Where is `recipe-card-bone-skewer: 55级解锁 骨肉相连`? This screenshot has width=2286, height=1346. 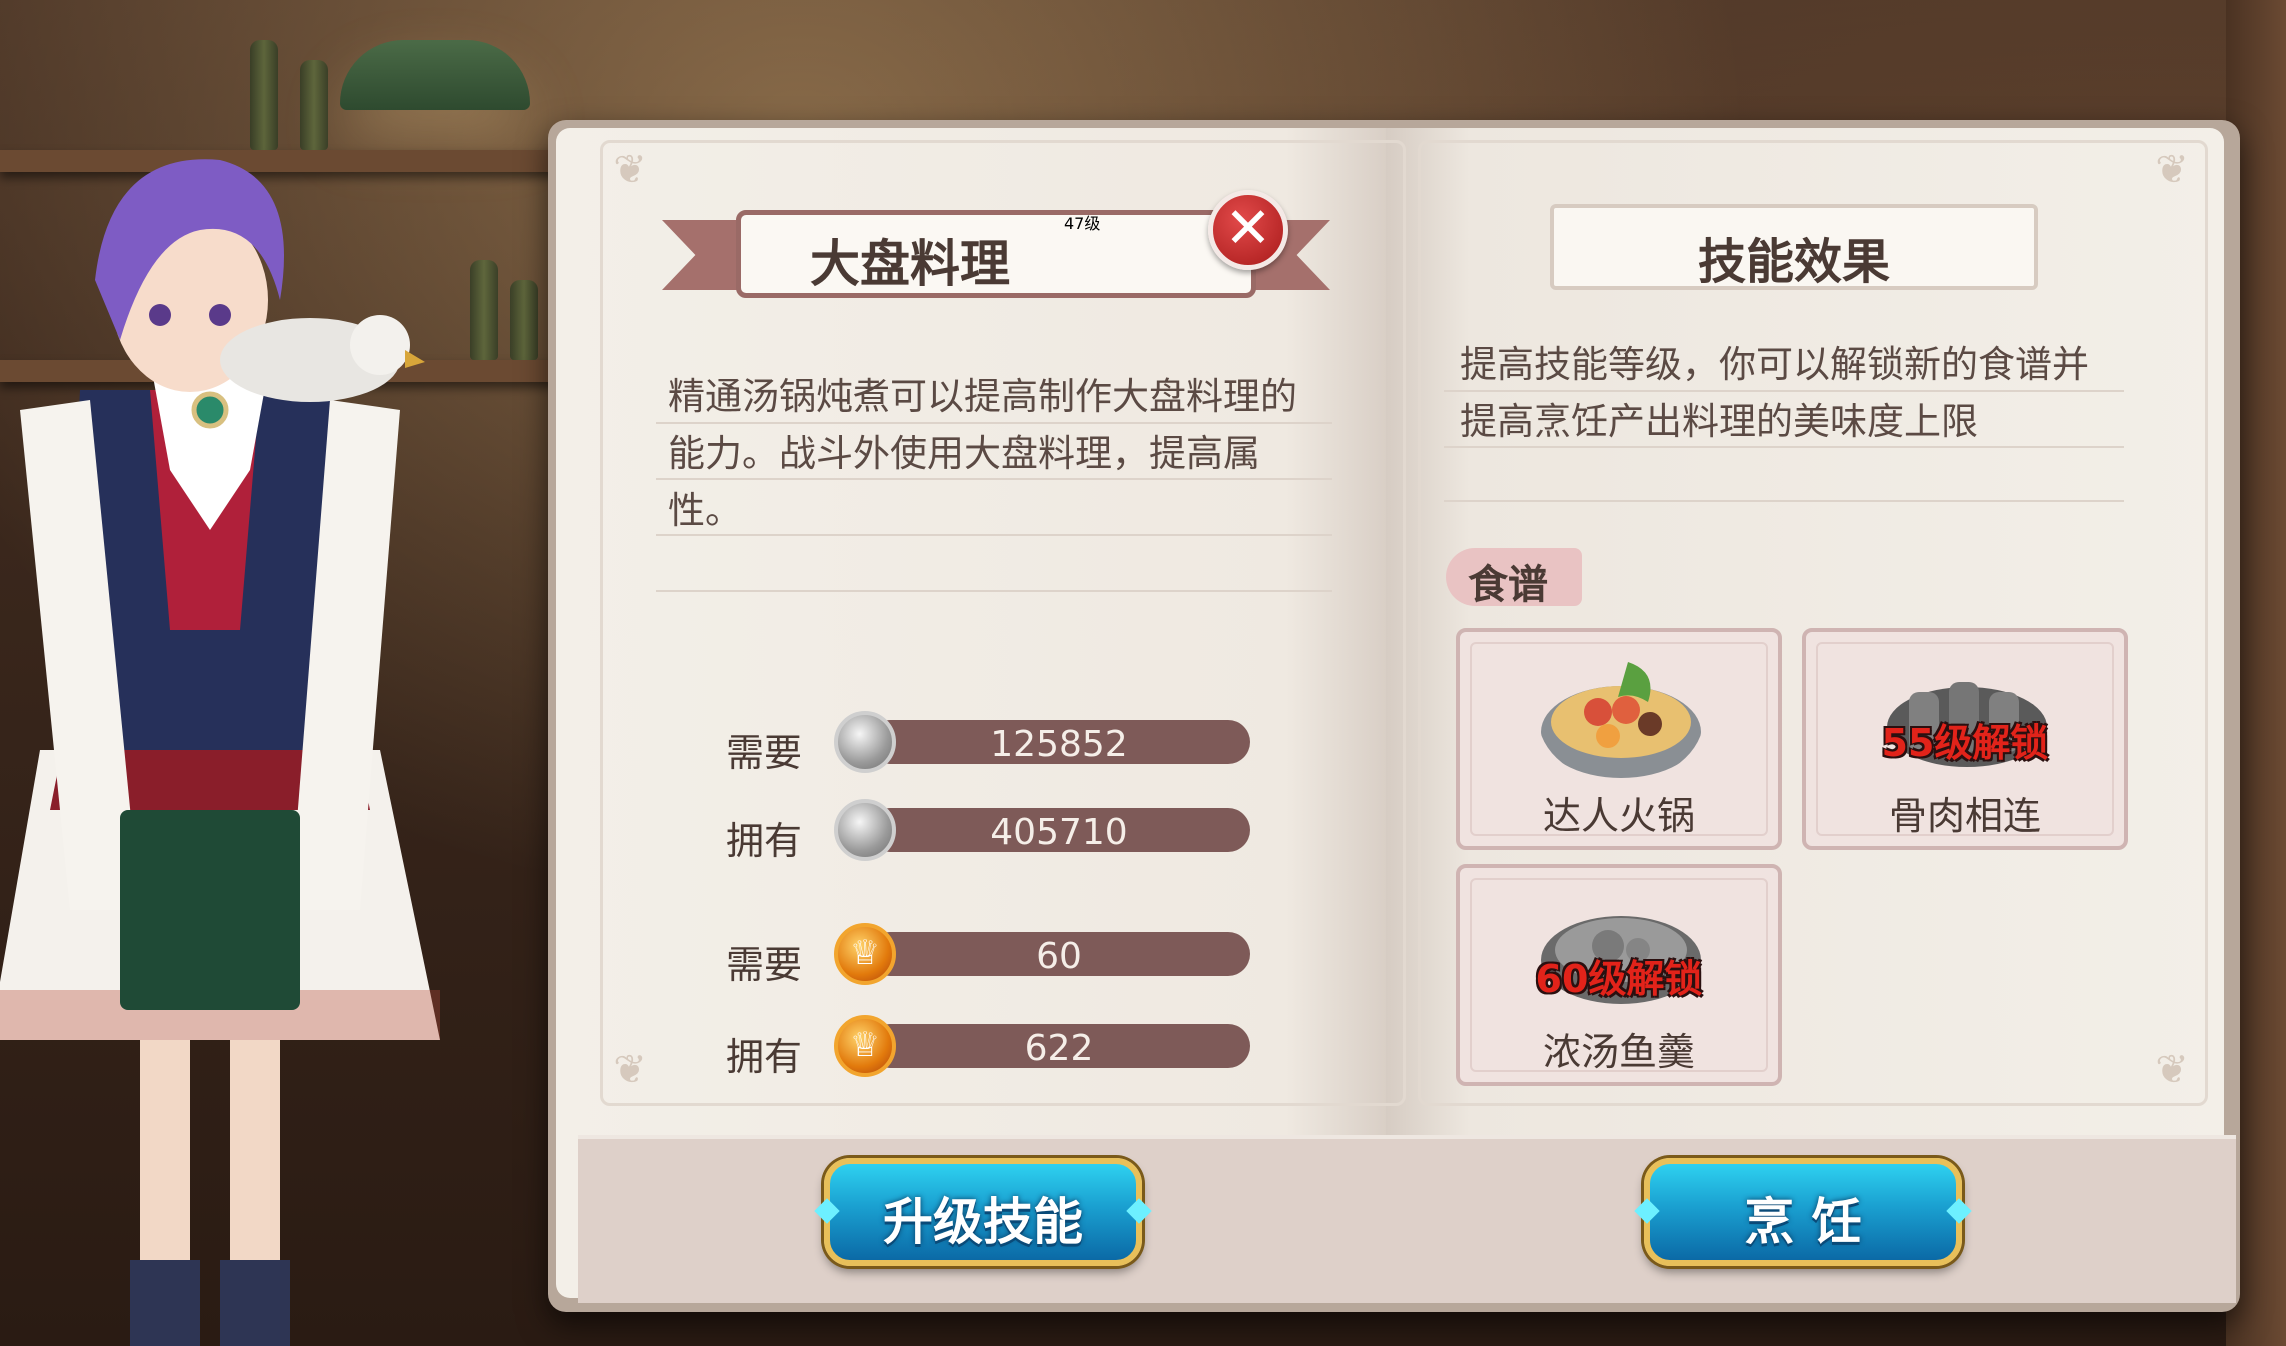
recipe-card-bone-skewer: 55级解锁 骨肉相连 is located at coordinates (1965, 739).